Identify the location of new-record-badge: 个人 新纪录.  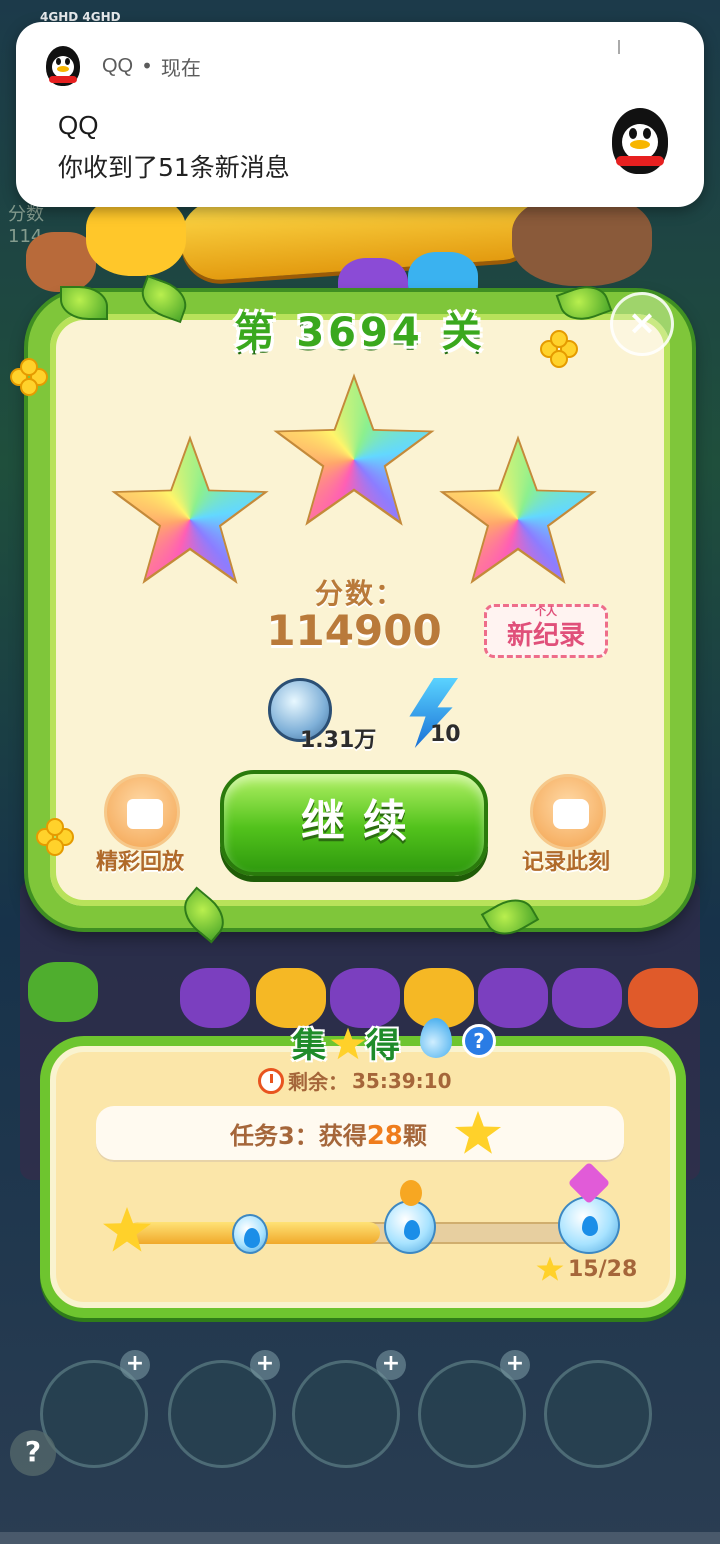
(546, 631).